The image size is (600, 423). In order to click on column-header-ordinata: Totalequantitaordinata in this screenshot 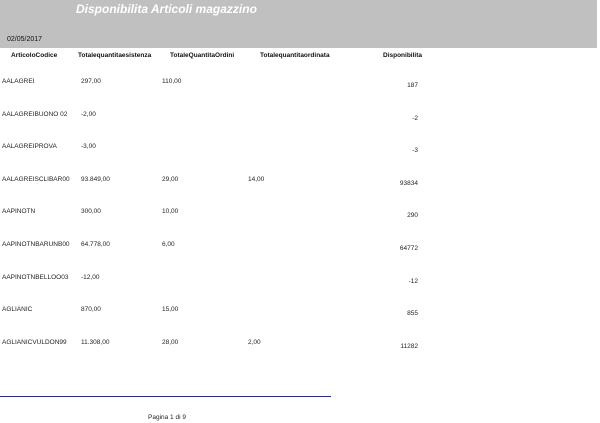, I will do `click(295, 55)`.